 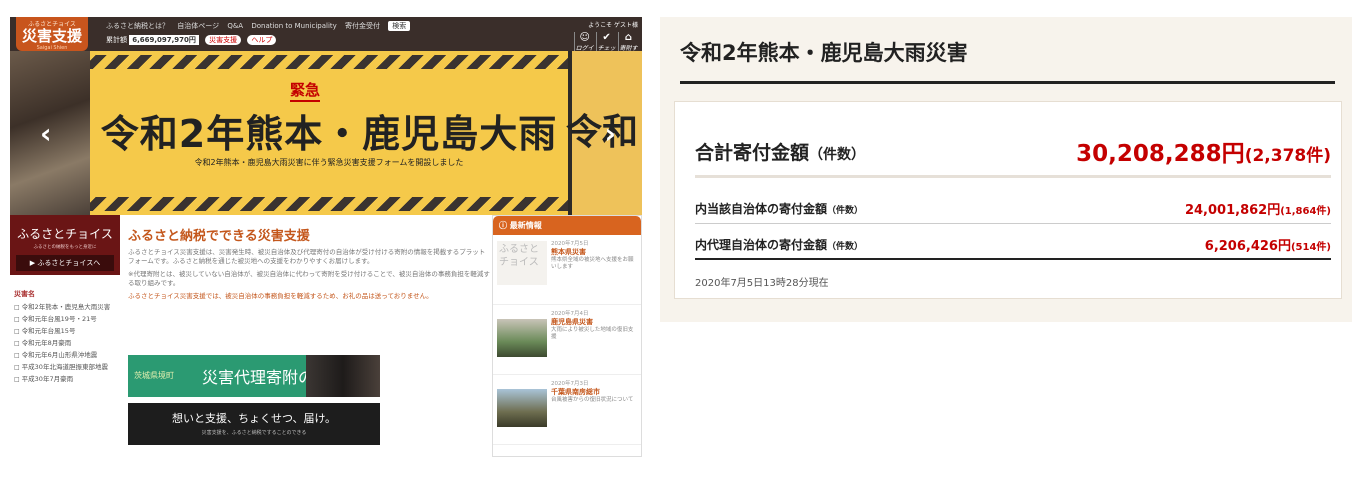 I want to click on news-date: 2020年7月5日, so click(x=570, y=244).